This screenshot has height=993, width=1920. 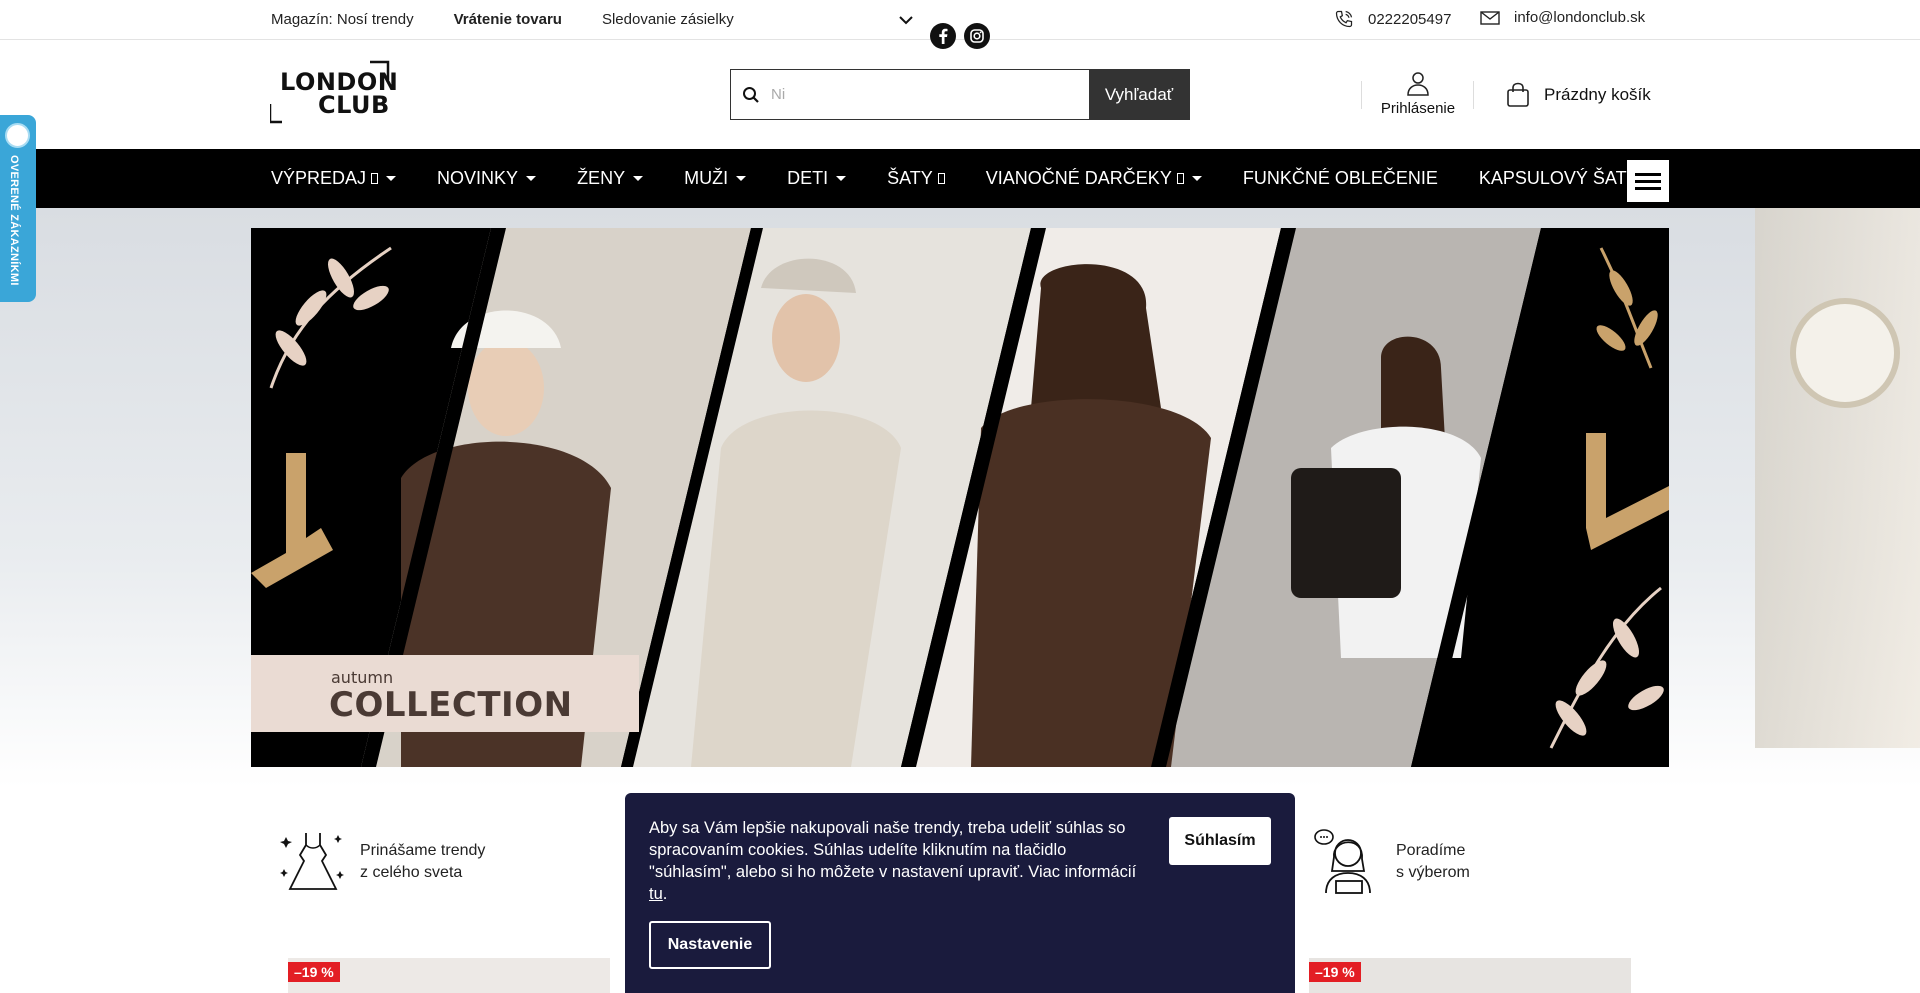 I want to click on verified-seal-icon, so click(x=17, y=135).